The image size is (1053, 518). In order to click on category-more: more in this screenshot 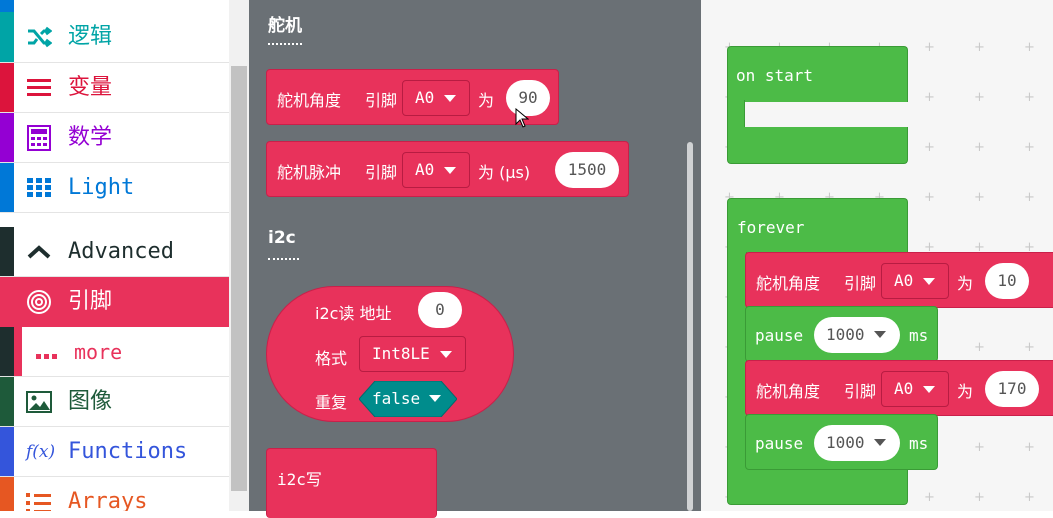, I will do `click(114, 352)`.